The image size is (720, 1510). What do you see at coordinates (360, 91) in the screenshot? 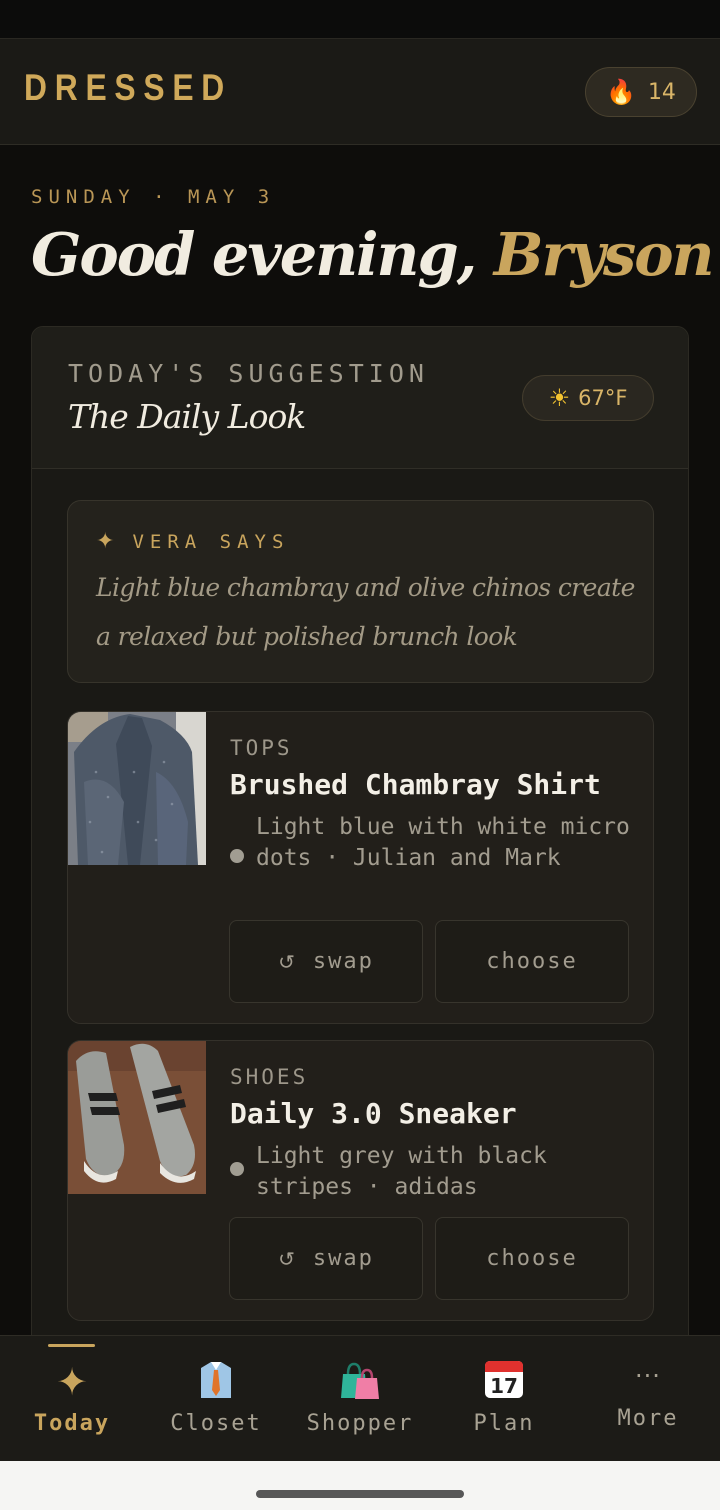
I see `top-app-bar: DRESSED 🔥 14` at bounding box center [360, 91].